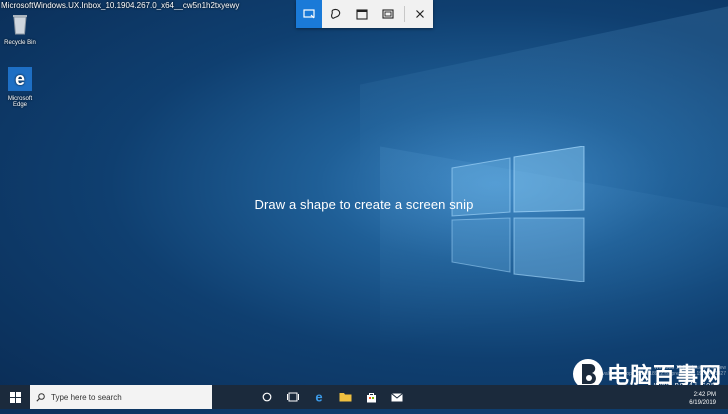 The width and height of the screenshot is (728, 414). I want to click on close-snip-button, so click(420, 14).